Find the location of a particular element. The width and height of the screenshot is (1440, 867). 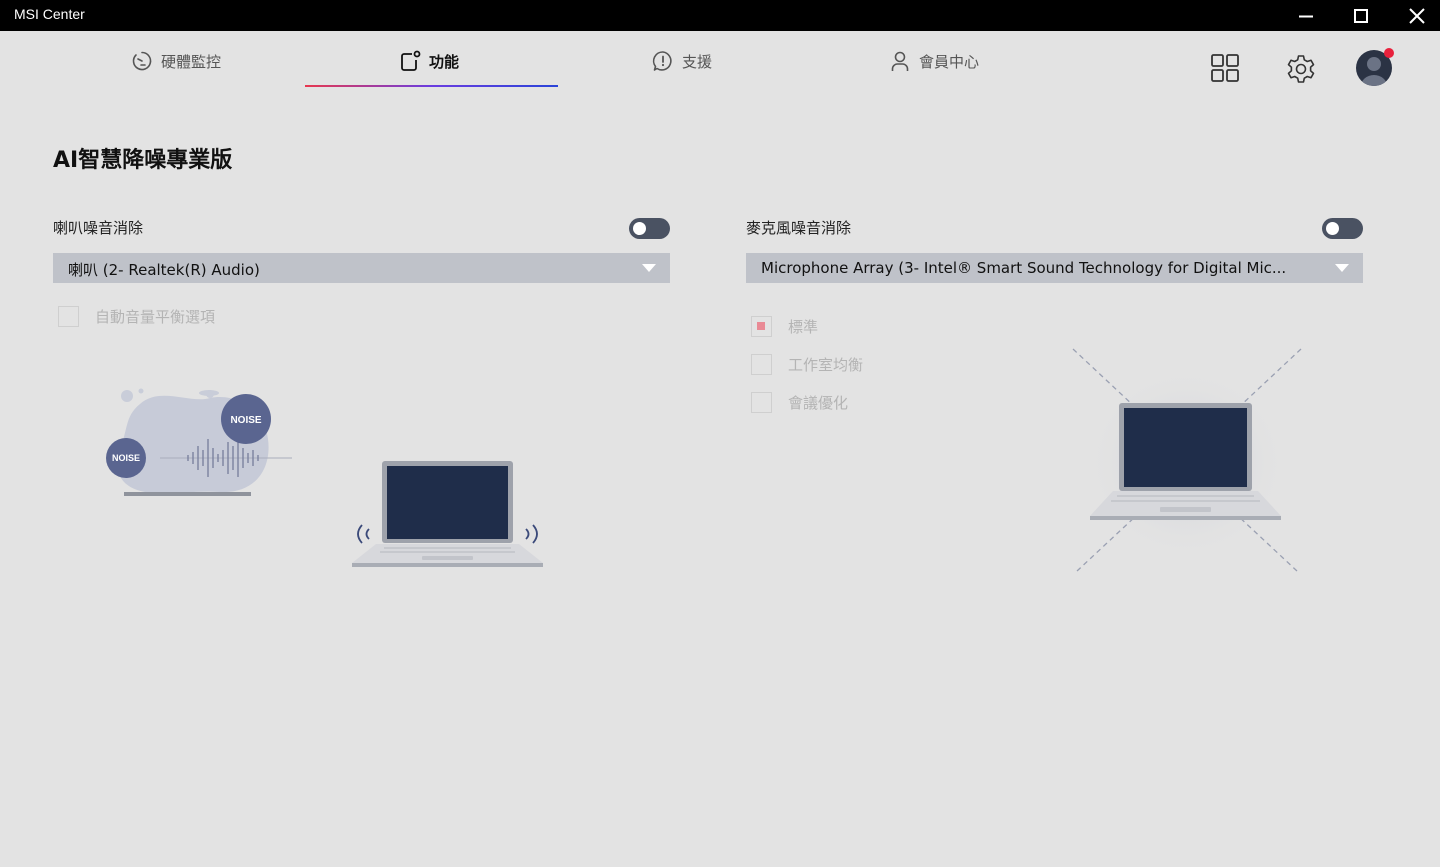

features-icon is located at coordinates (411, 60).